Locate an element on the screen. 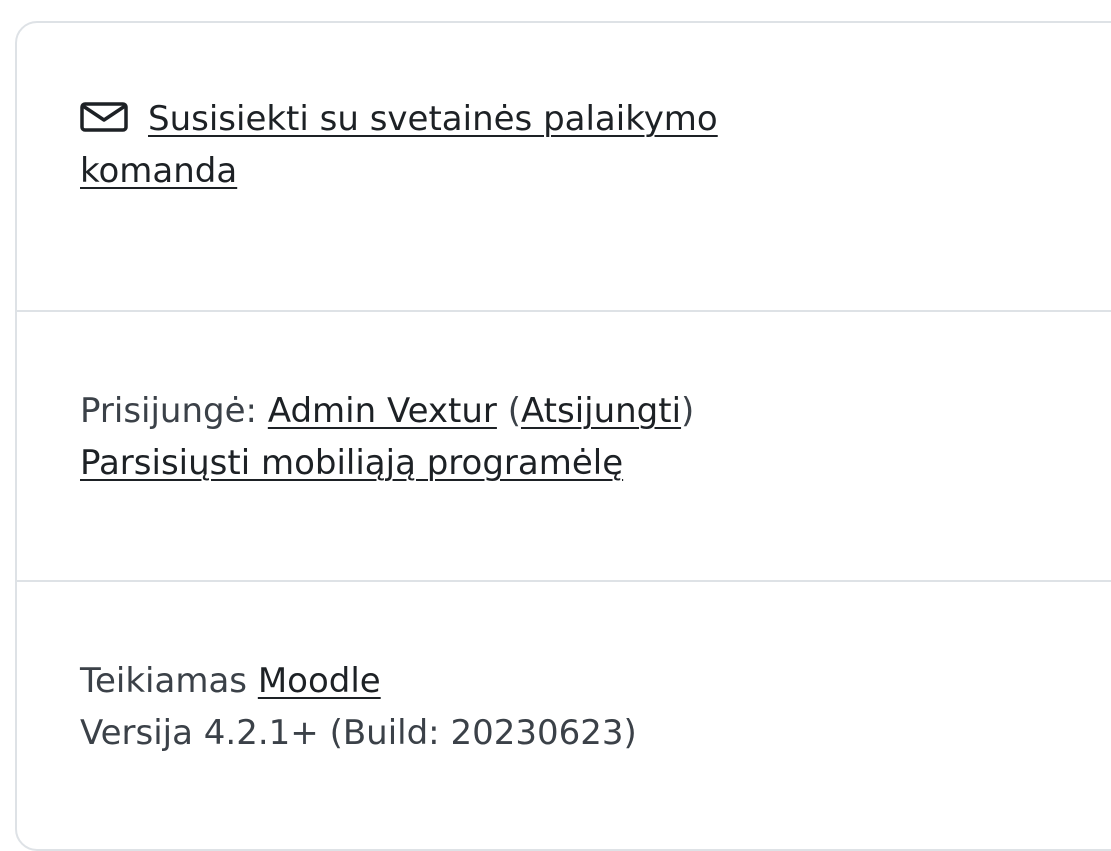 The height and width of the screenshot is (851, 1111). version-text: Versija 4.2.1+ (Build: 20230623) is located at coordinates (358, 733).